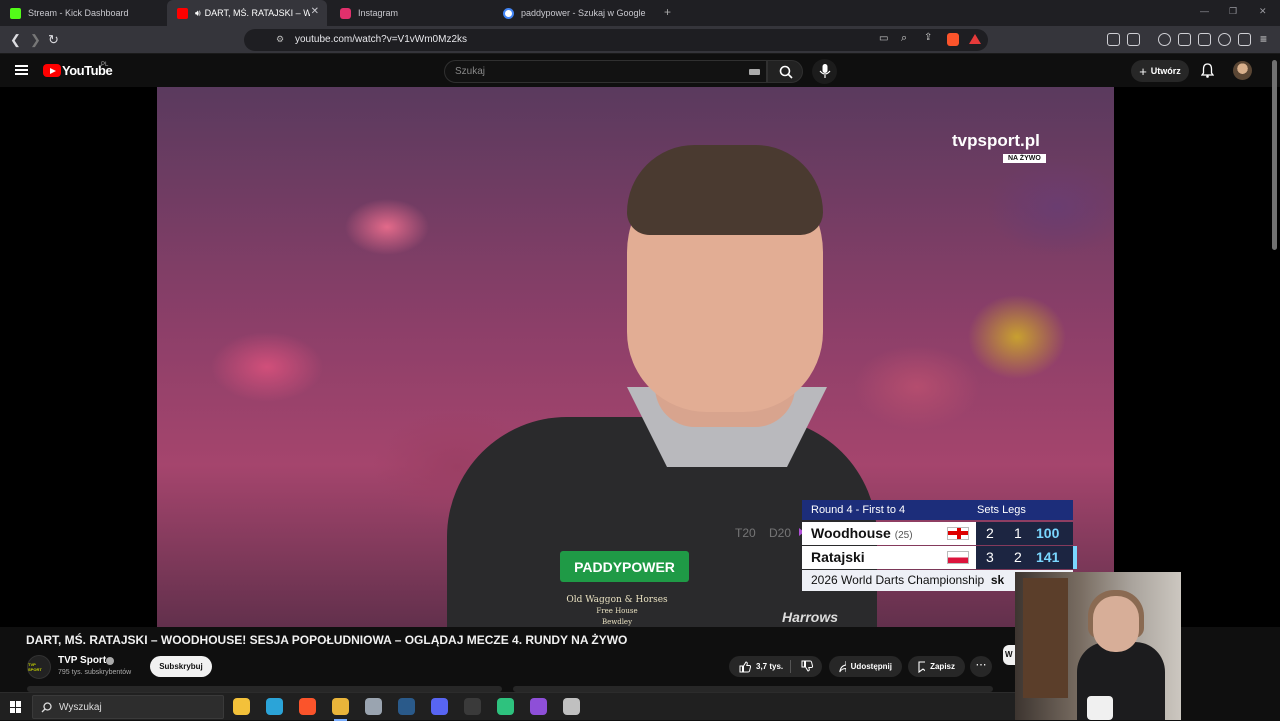 This screenshot has height=721, width=1280. I want to click on scoreboard-row: Ratajski 3 2 141, so click(937, 557).